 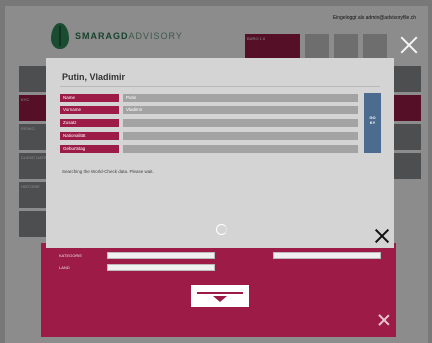 What do you see at coordinates (327, 255) in the screenshot?
I see `bottom-row1-input-right` at bounding box center [327, 255].